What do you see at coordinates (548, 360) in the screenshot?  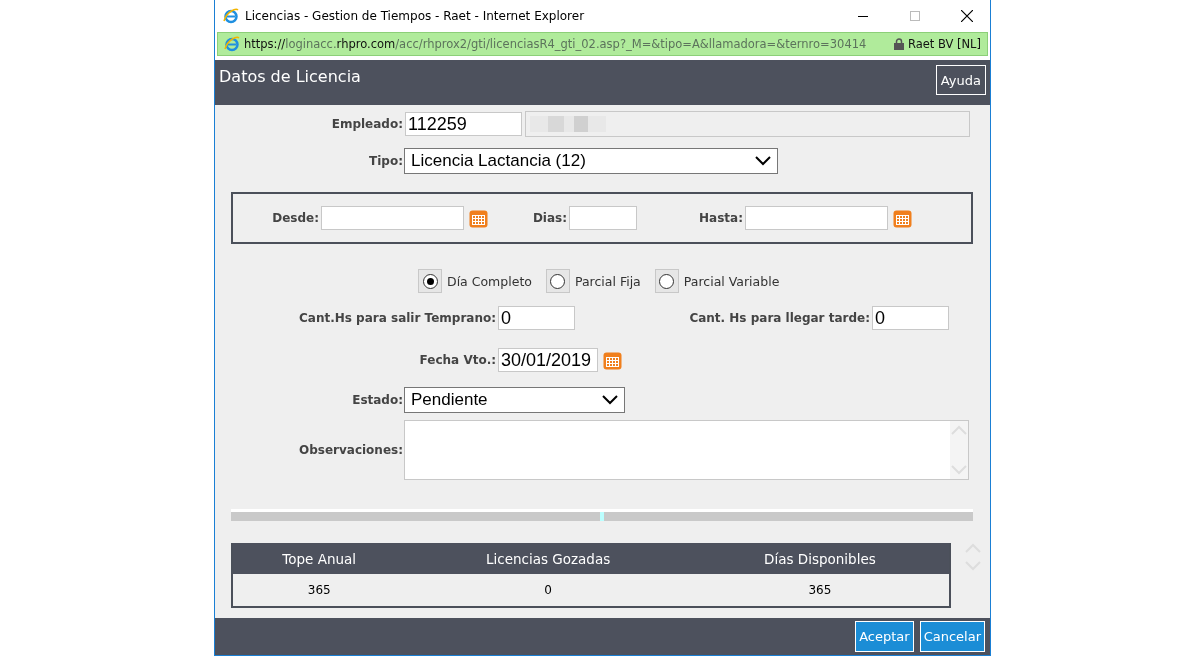 I see `fecha-vto-field: 30/01/2019` at bounding box center [548, 360].